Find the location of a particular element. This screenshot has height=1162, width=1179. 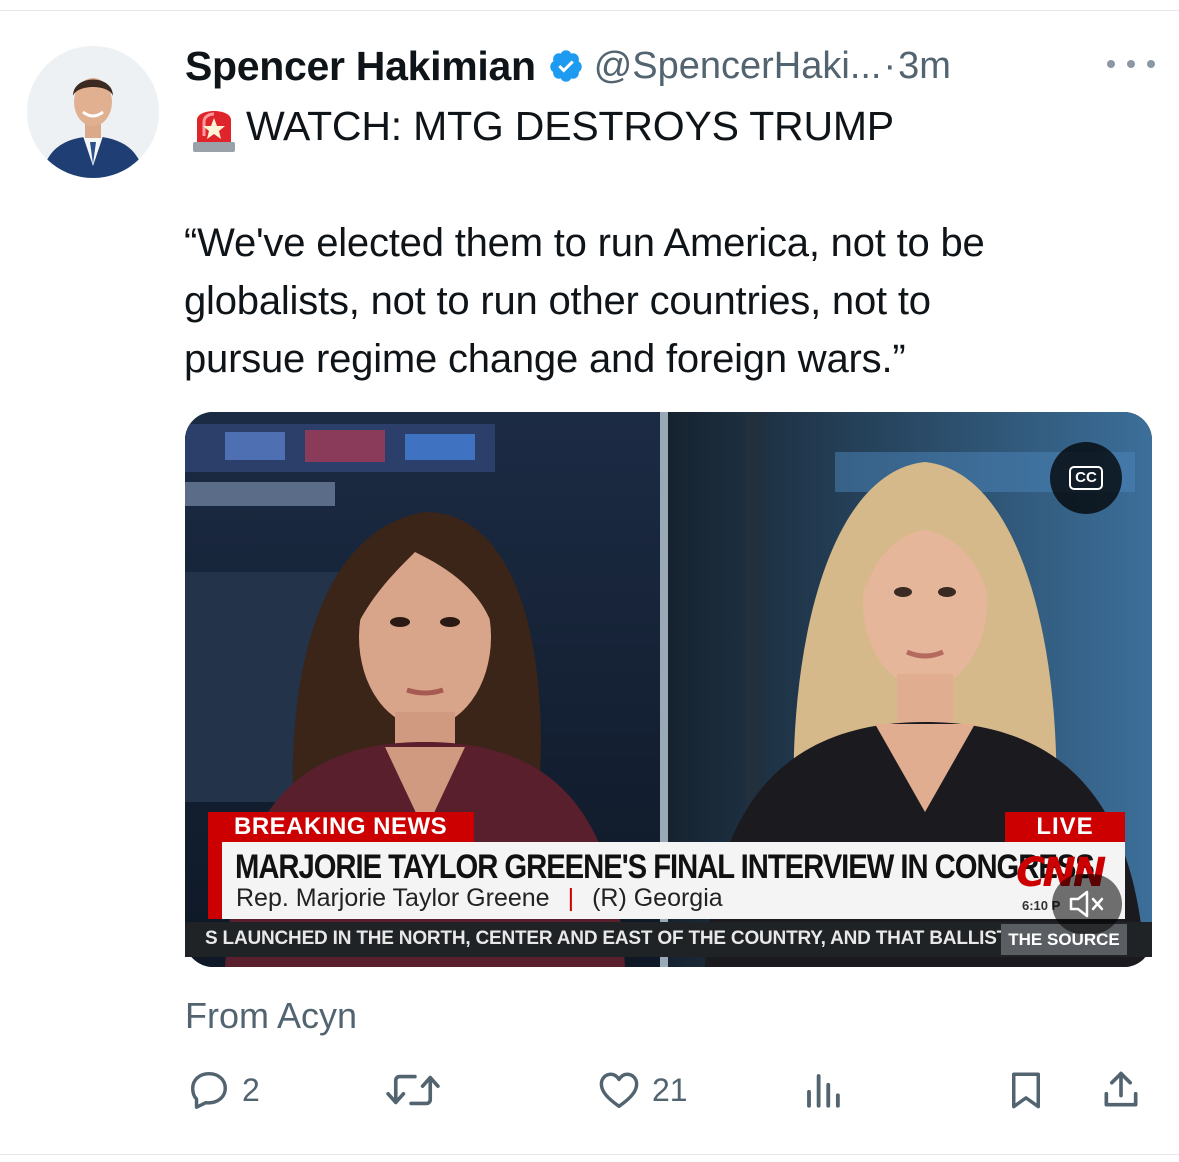

views-button is located at coordinates (823, 1090).